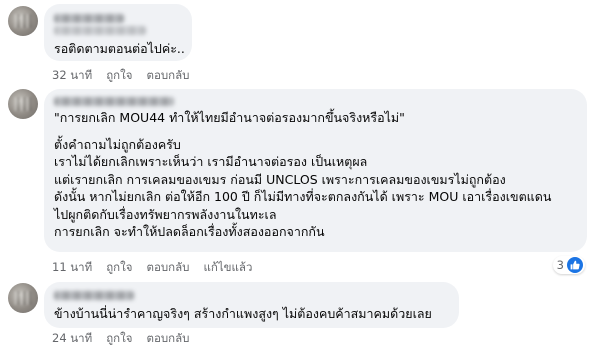 The image size is (600, 348). Describe the element at coordinates (575, 265) in the screenshot. I see `like-thumb-icon` at that location.